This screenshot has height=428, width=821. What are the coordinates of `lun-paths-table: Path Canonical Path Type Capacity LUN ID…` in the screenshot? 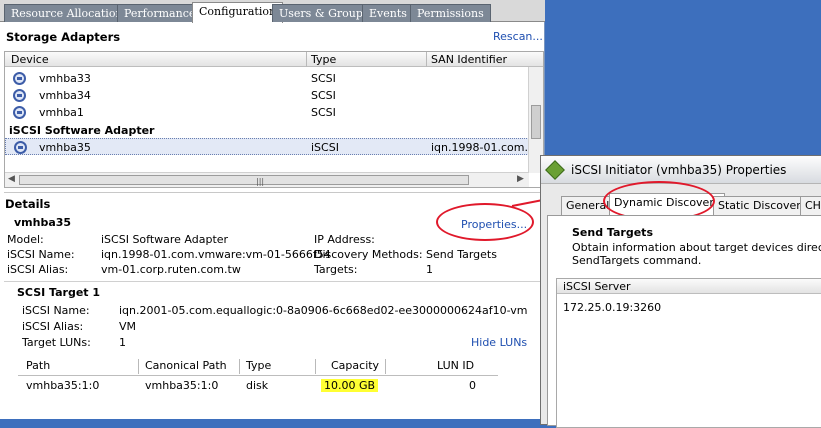 It's located at (258, 377).